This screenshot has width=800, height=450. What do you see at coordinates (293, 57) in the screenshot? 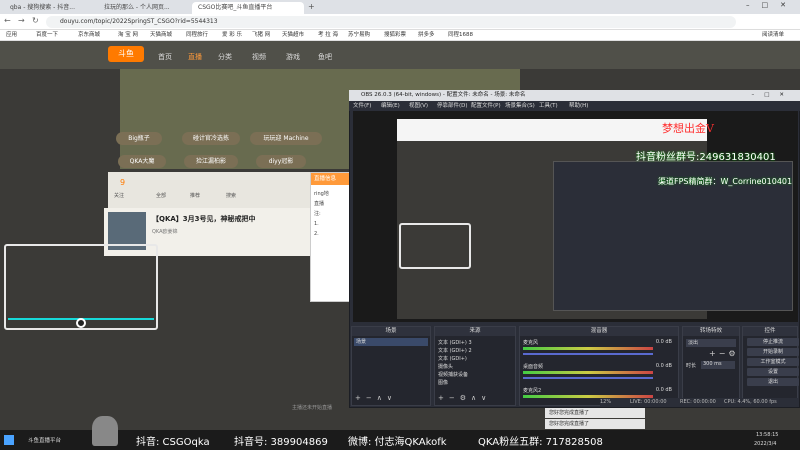
I see `nav-item: 游戏` at bounding box center [293, 57].